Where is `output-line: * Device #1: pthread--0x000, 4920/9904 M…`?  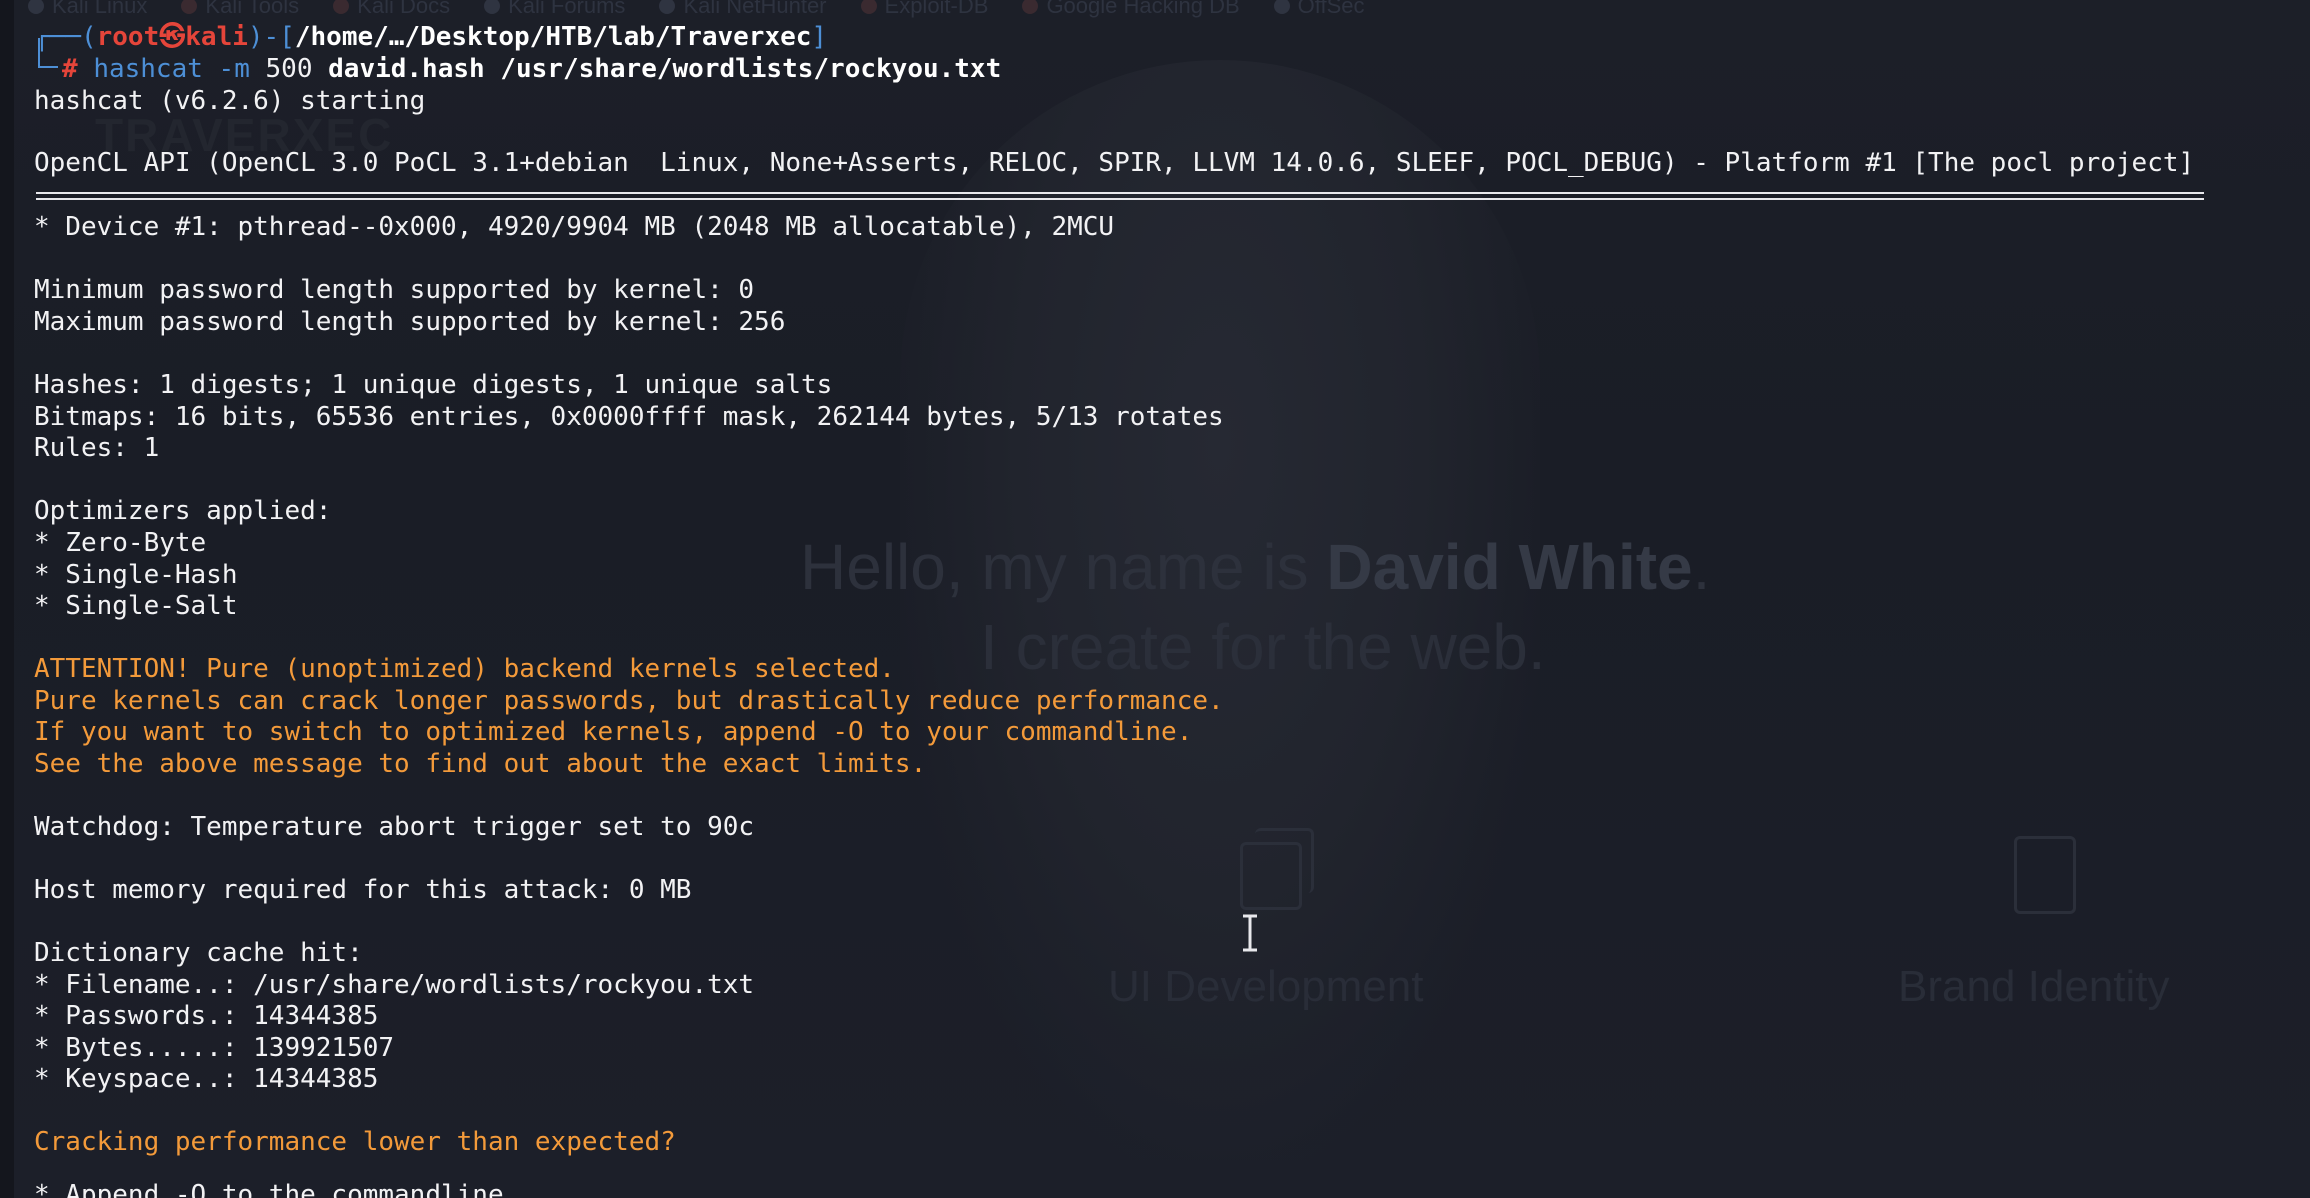
output-line: * Device #1: pthread--0x000, 4920/9904 M… is located at coordinates (574, 227).